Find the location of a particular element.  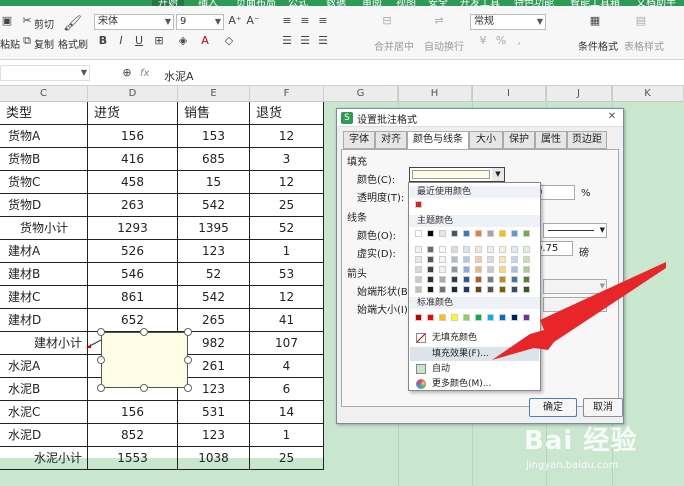

cell-returns: 41 is located at coordinates (287, 320).